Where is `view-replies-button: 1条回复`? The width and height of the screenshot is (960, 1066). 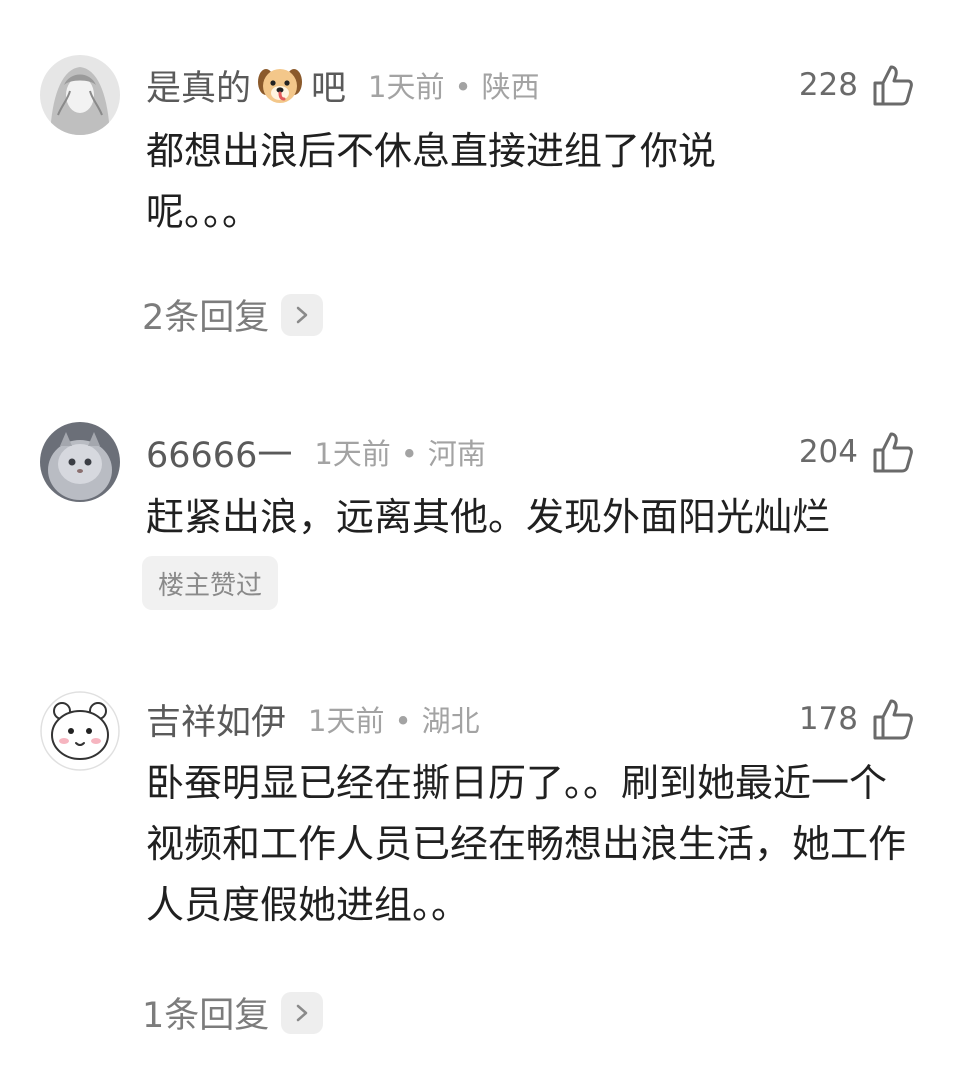
view-replies-button: 1条回复 is located at coordinates (233, 1012).